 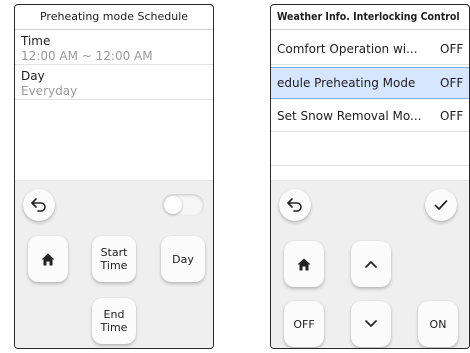 What do you see at coordinates (114, 82) in the screenshot?
I see `day-field: Day Everyday` at bounding box center [114, 82].